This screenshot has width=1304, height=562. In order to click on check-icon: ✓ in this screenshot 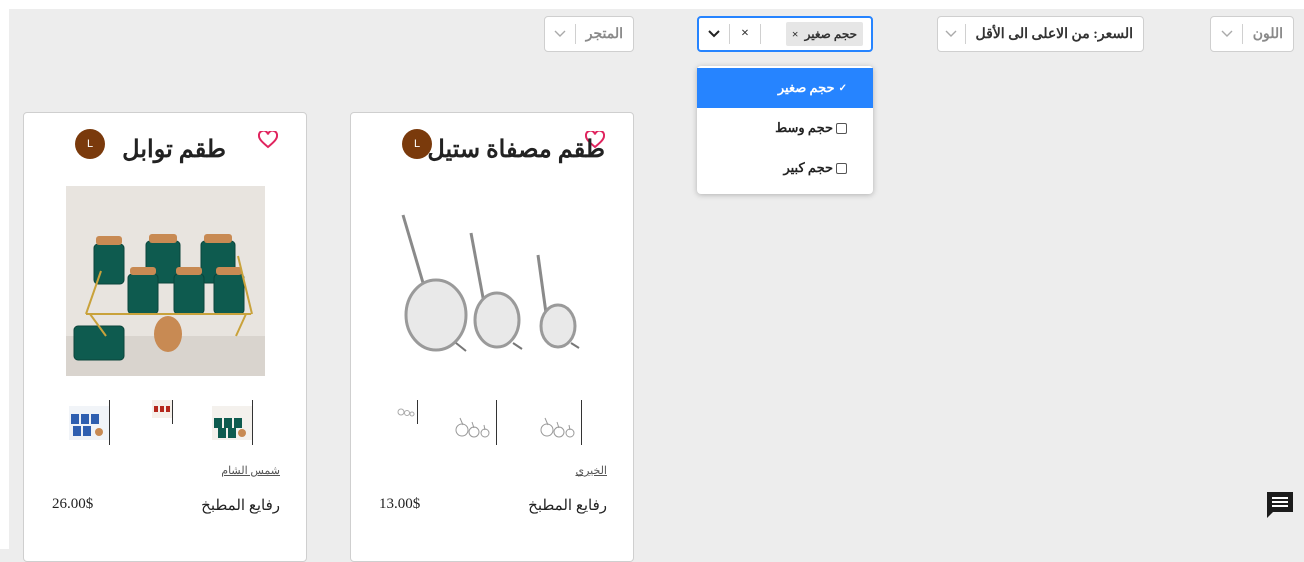, I will do `click(842, 88)`.